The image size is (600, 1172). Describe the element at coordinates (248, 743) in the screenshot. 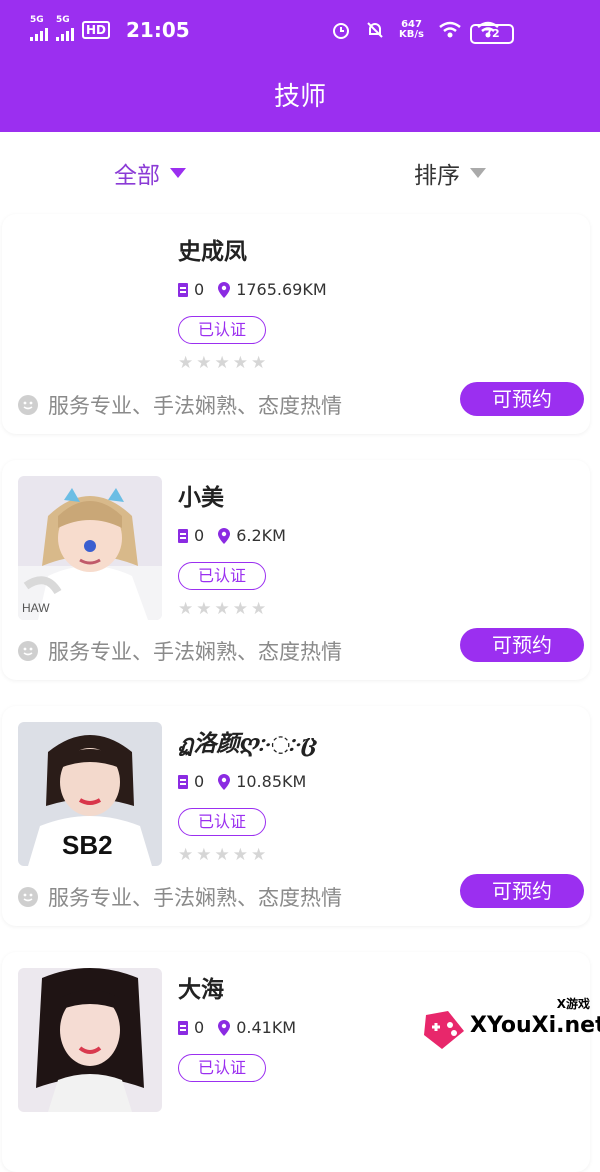

I see `technician-name: ฏ洛颜ღ჻◌჻ც` at that location.